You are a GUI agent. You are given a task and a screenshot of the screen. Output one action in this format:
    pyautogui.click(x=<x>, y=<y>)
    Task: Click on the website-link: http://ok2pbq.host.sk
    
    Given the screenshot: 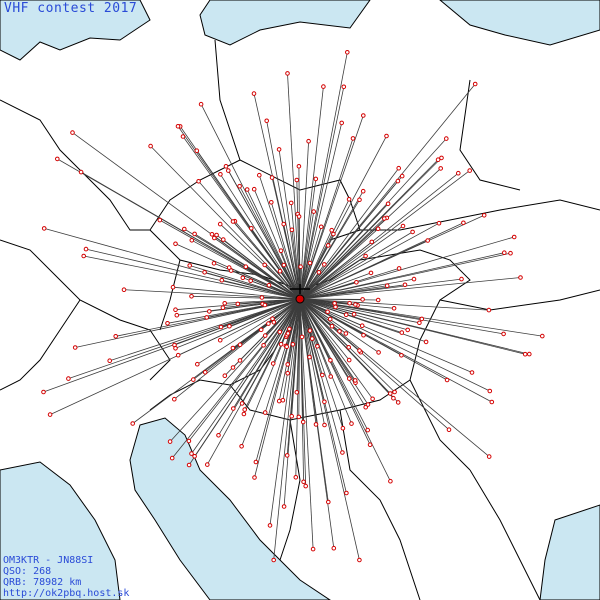 What is the action you would take?
    pyautogui.click(x=66, y=593)
    